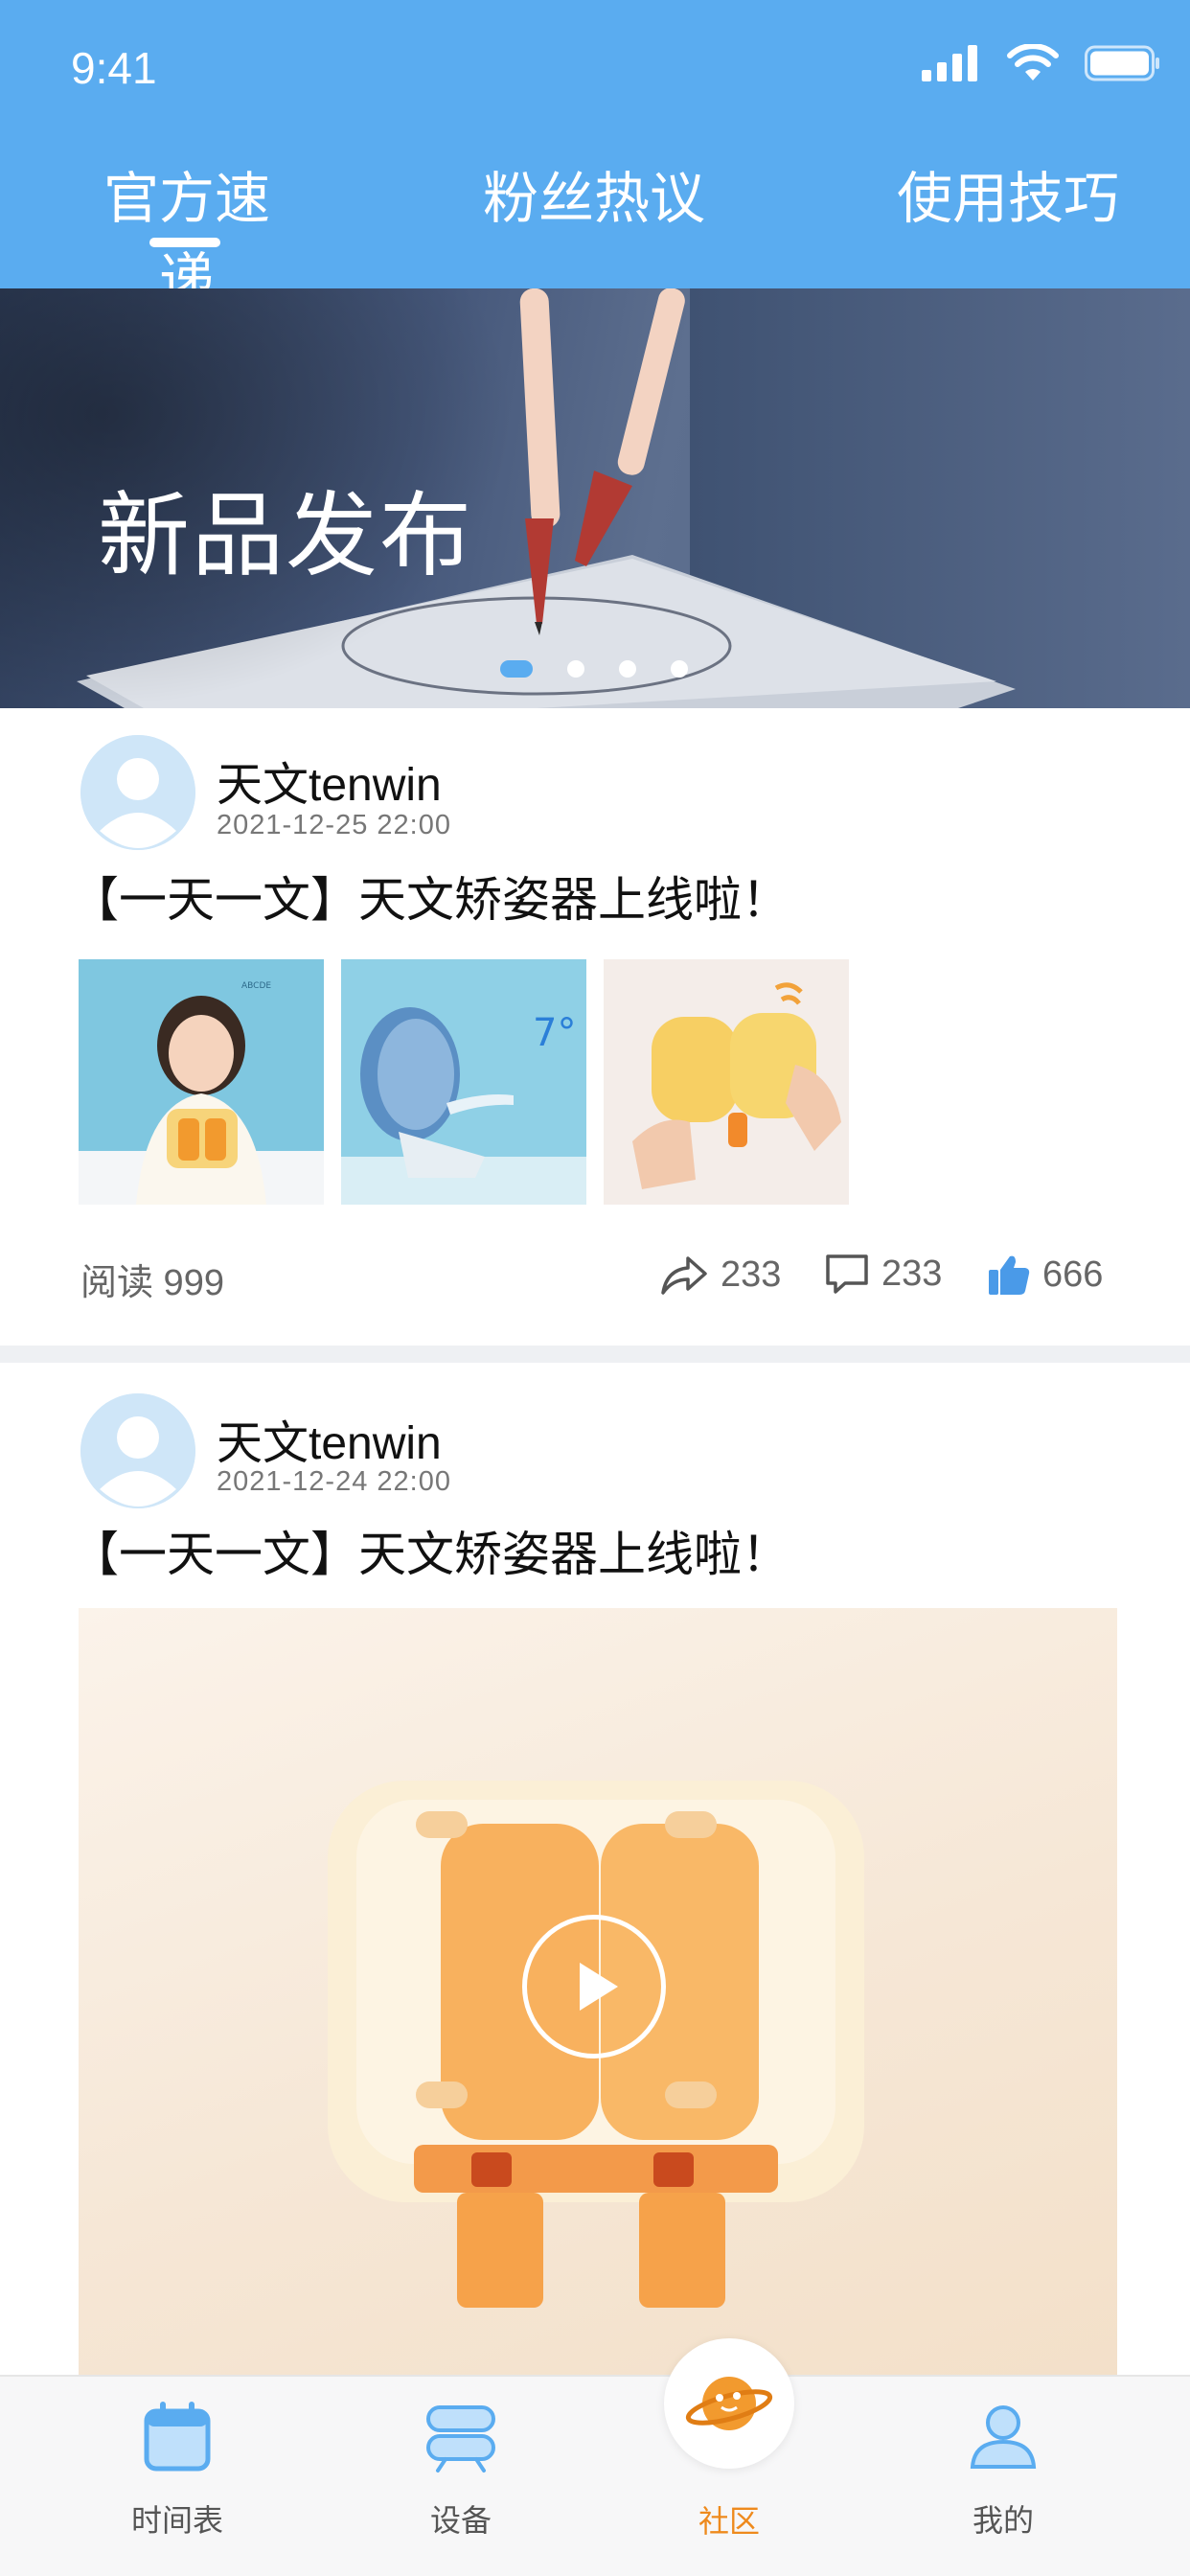 This screenshot has width=1190, height=2576. What do you see at coordinates (1033, 62) in the screenshot?
I see `wifi-icon` at bounding box center [1033, 62].